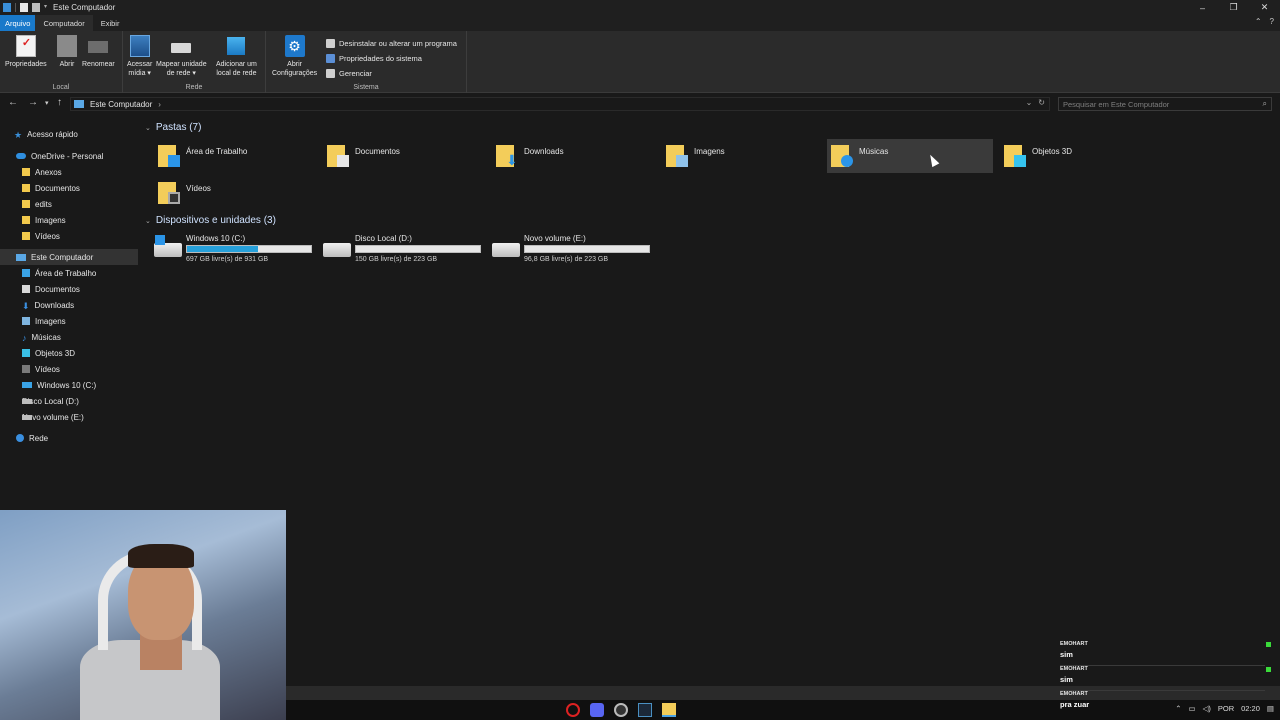 The height and width of the screenshot is (720, 1280). What do you see at coordinates (295, 73) in the screenshot?
I see `open-settings-label-2: Configurações` at bounding box center [295, 73].